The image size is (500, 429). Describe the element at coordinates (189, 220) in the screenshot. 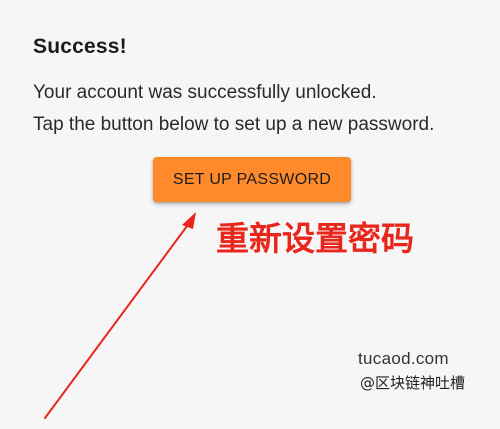

I see `arrowhead` at that location.